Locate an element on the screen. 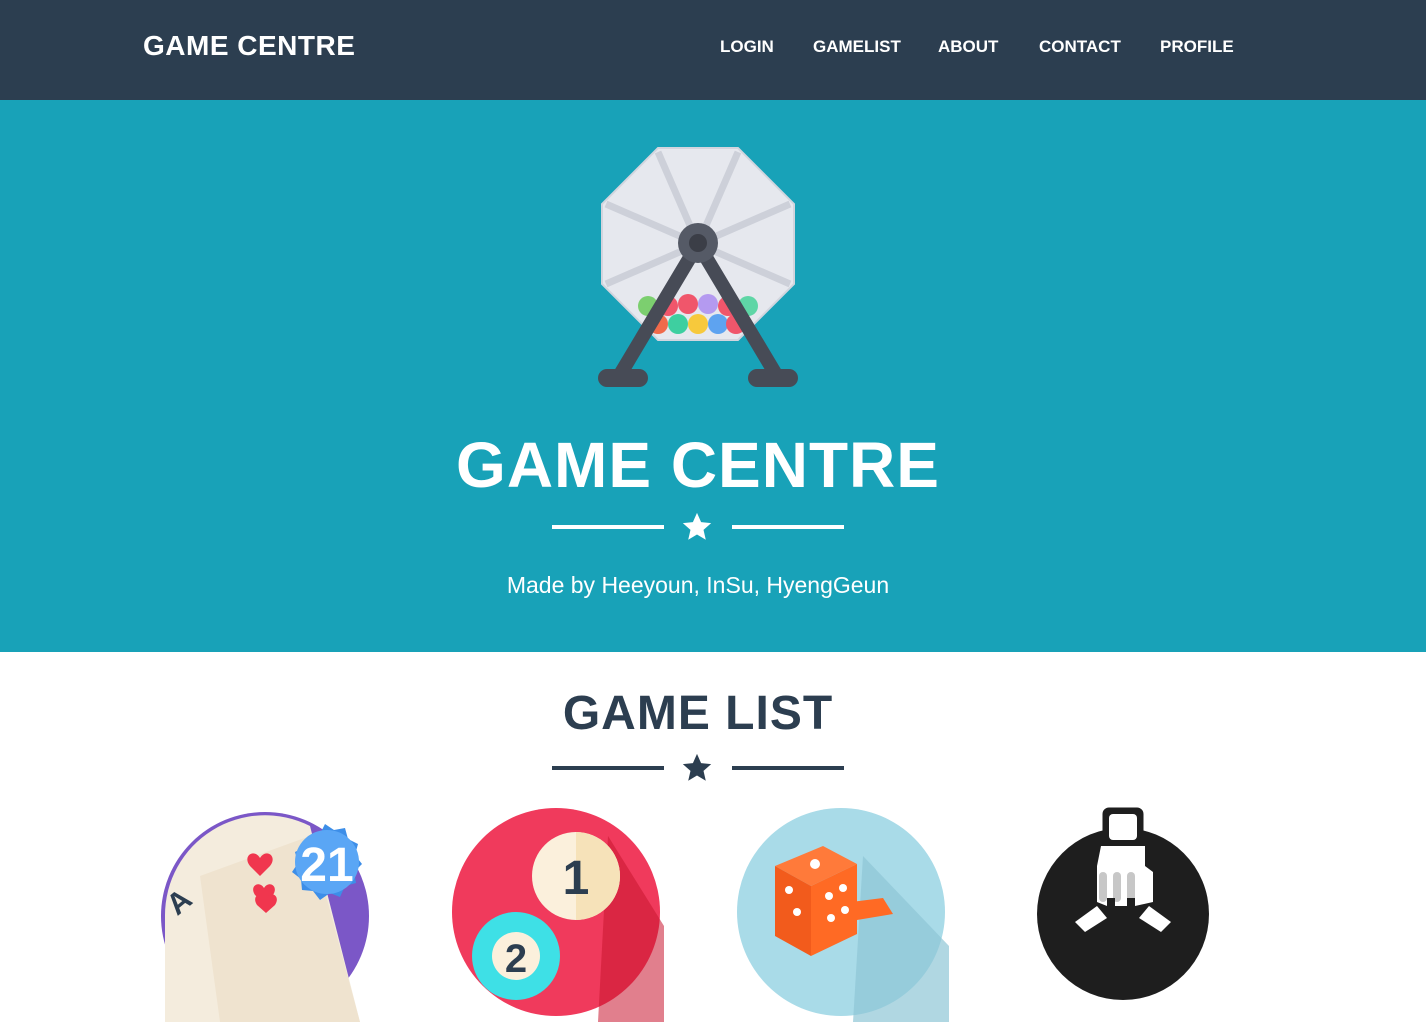 This screenshot has height=1022, width=1426. billiard-balls-icon: 1 2 is located at coordinates (556, 914).